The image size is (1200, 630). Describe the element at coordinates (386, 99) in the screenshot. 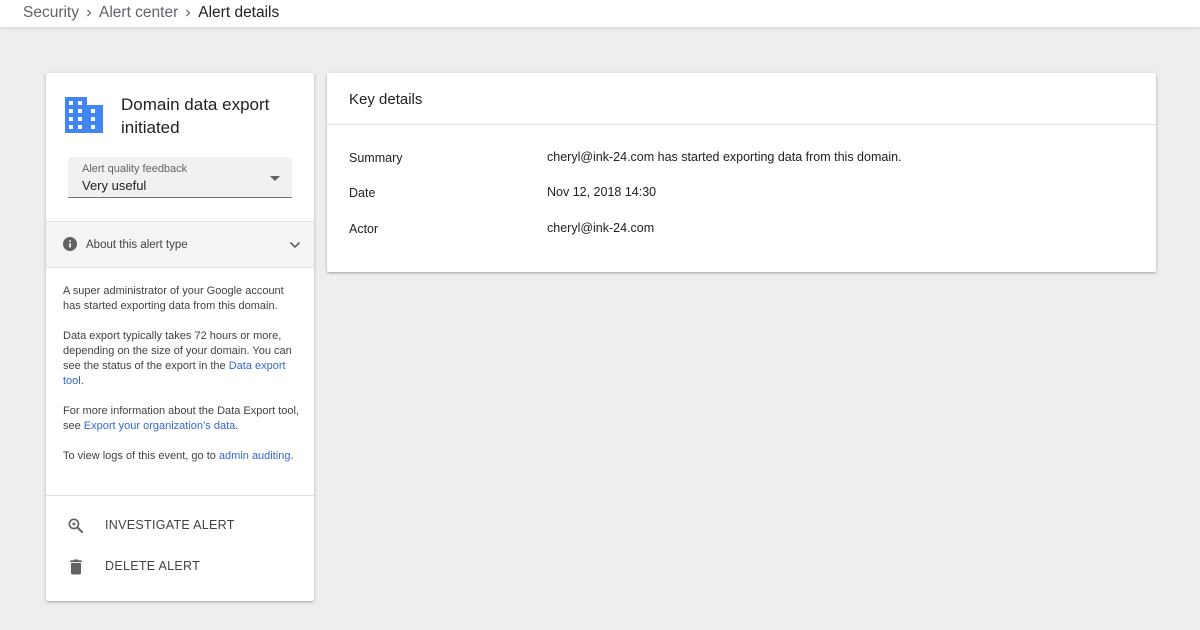

I see `key-details-title: Key details` at that location.